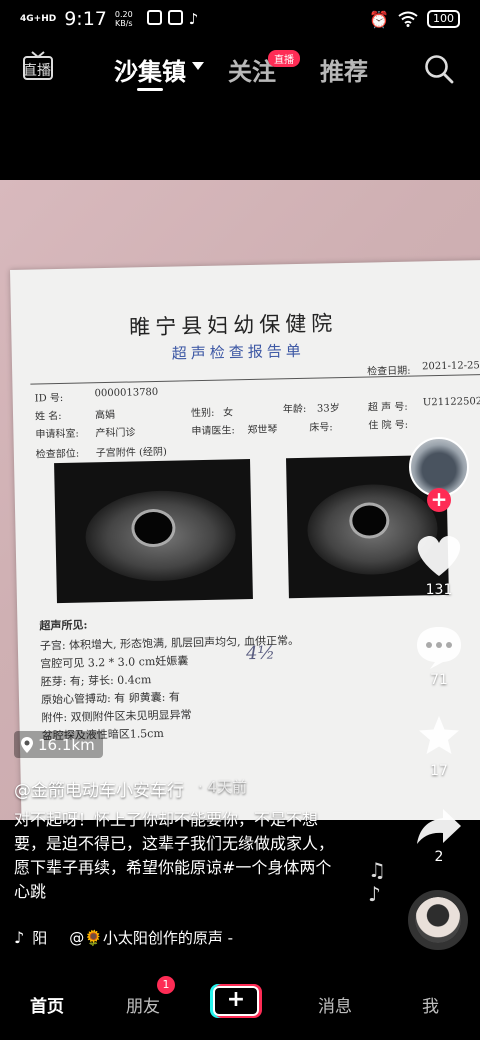 Image resolution: width=480 pixels, height=1040 pixels. I want to click on location-tag: 16.1km, so click(58, 744).